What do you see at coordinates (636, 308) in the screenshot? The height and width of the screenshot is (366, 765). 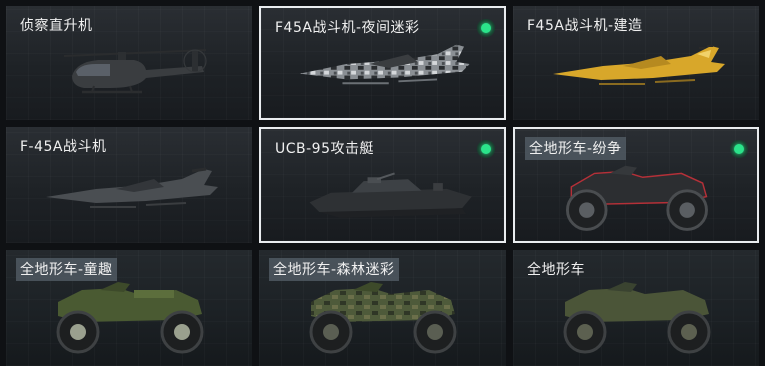 I see `vehicle-card-atv: 全地形车` at bounding box center [636, 308].